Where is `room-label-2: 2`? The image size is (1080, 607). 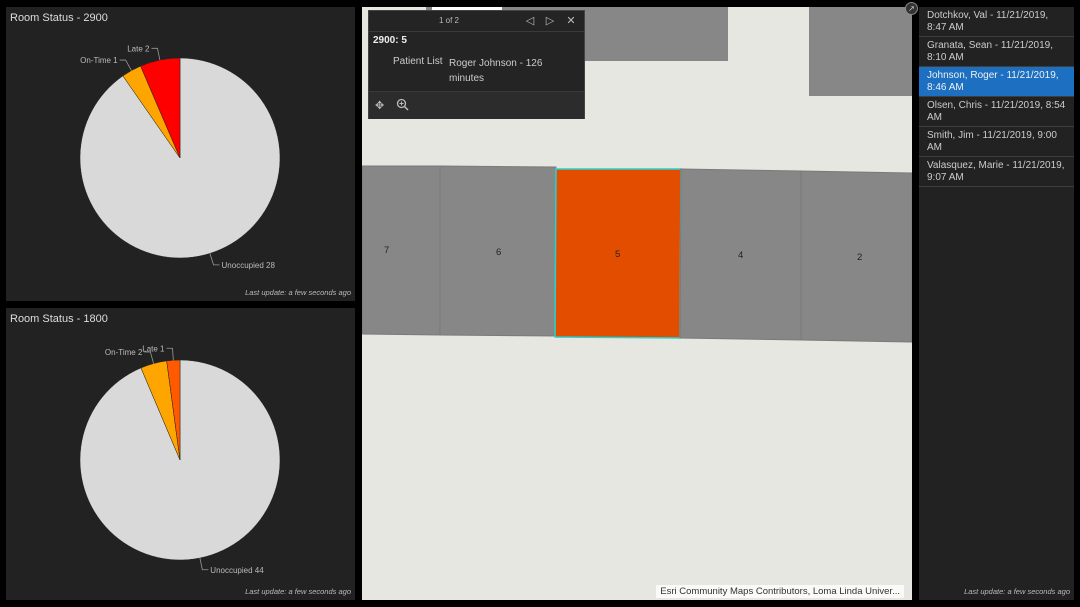 room-label-2: 2 is located at coordinates (859, 257).